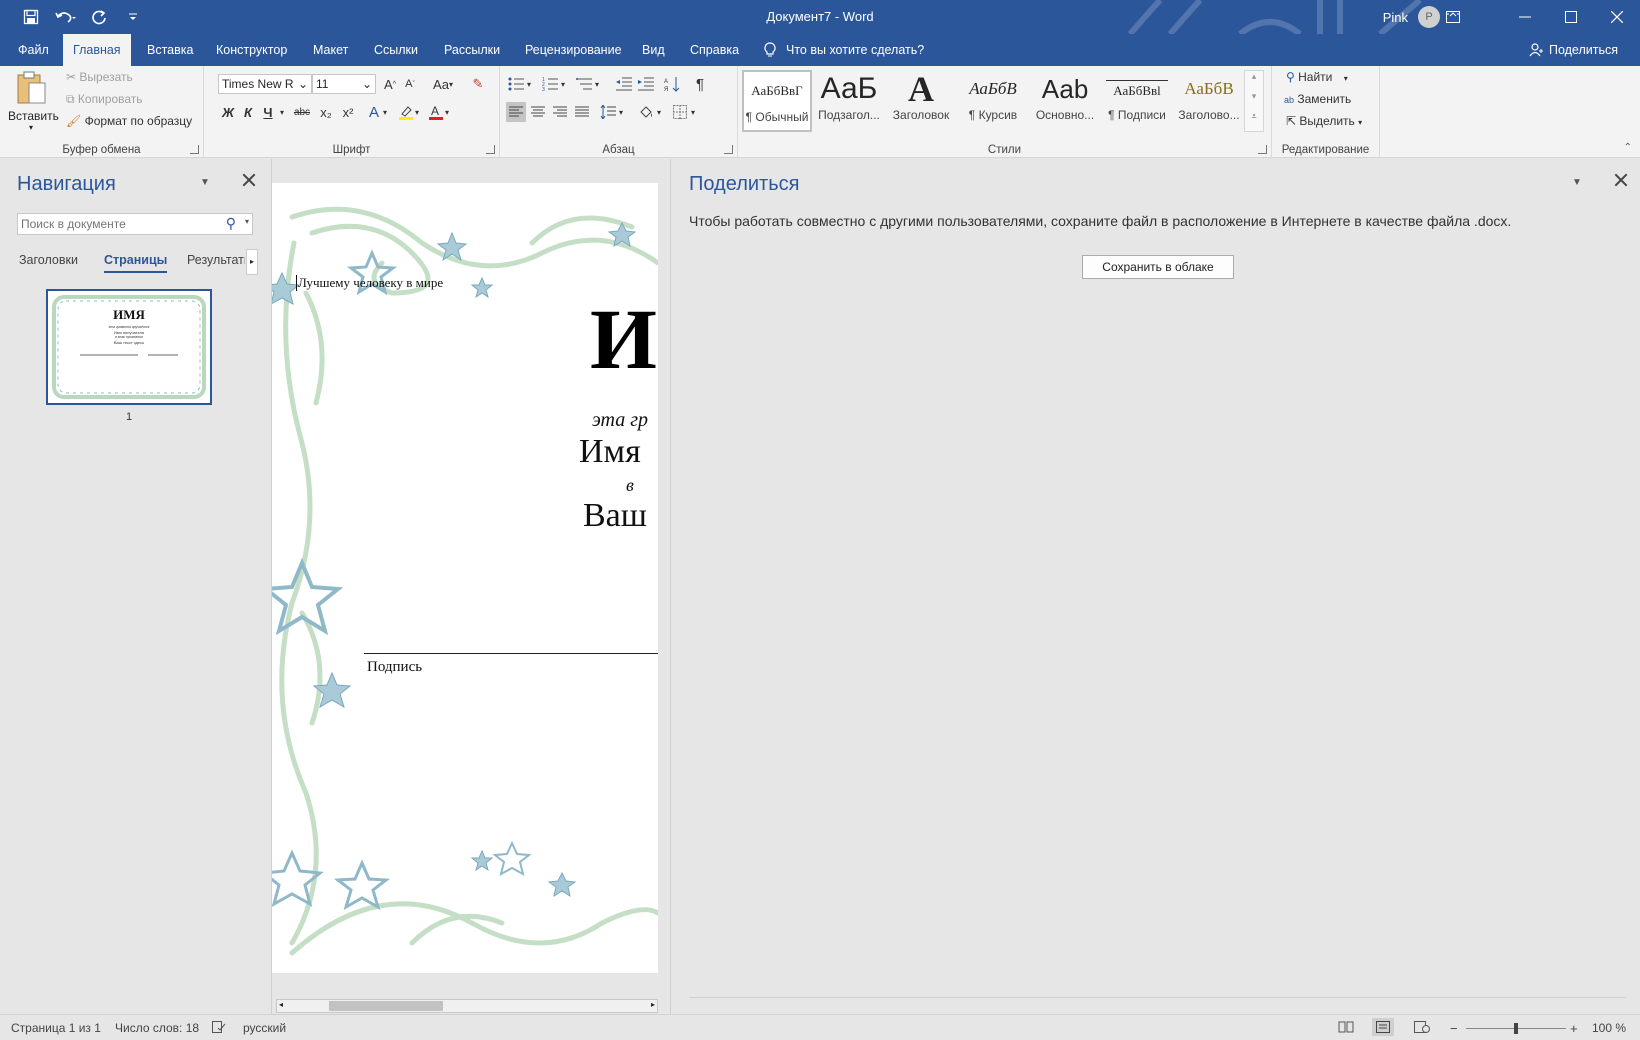  I want to click on tell-me-box: Что вы хотите сделать?, so click(844, 50).